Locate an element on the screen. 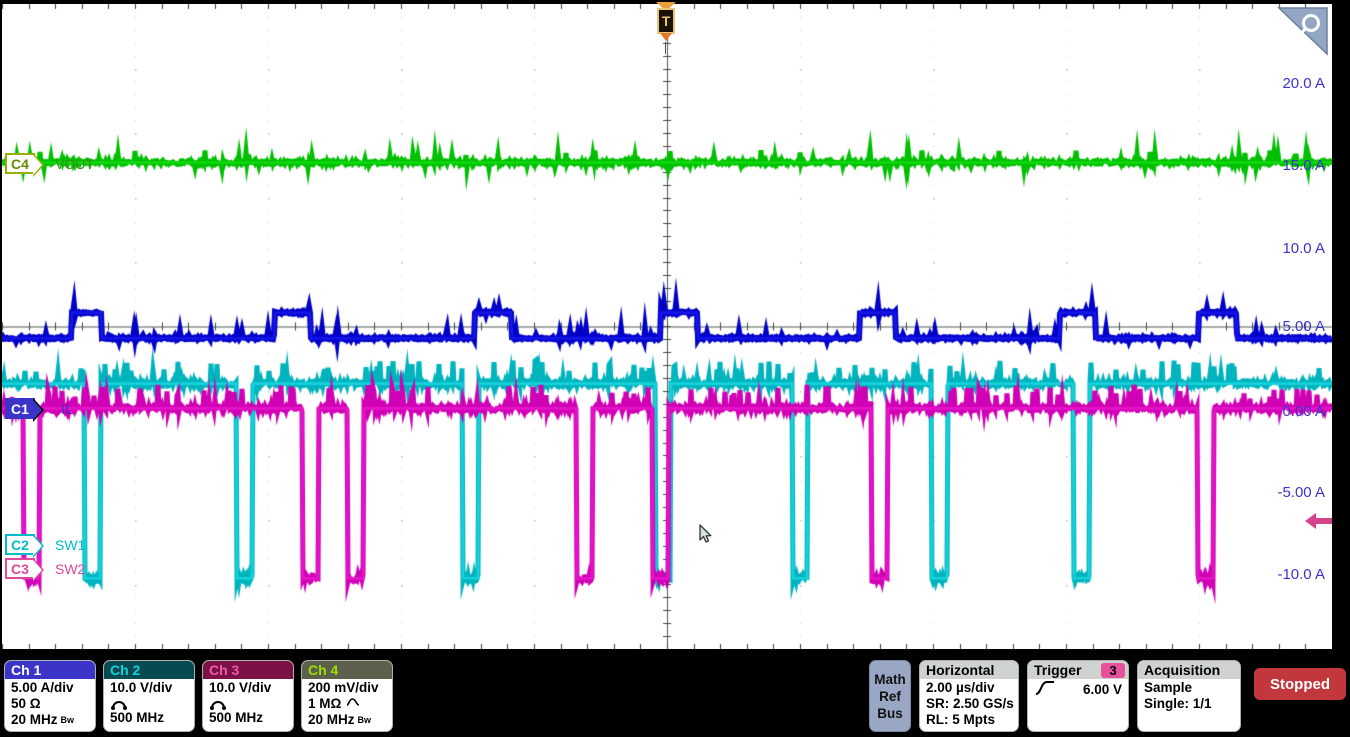  ch1-bw-sub: Bw is located at coordinates (67, 720).